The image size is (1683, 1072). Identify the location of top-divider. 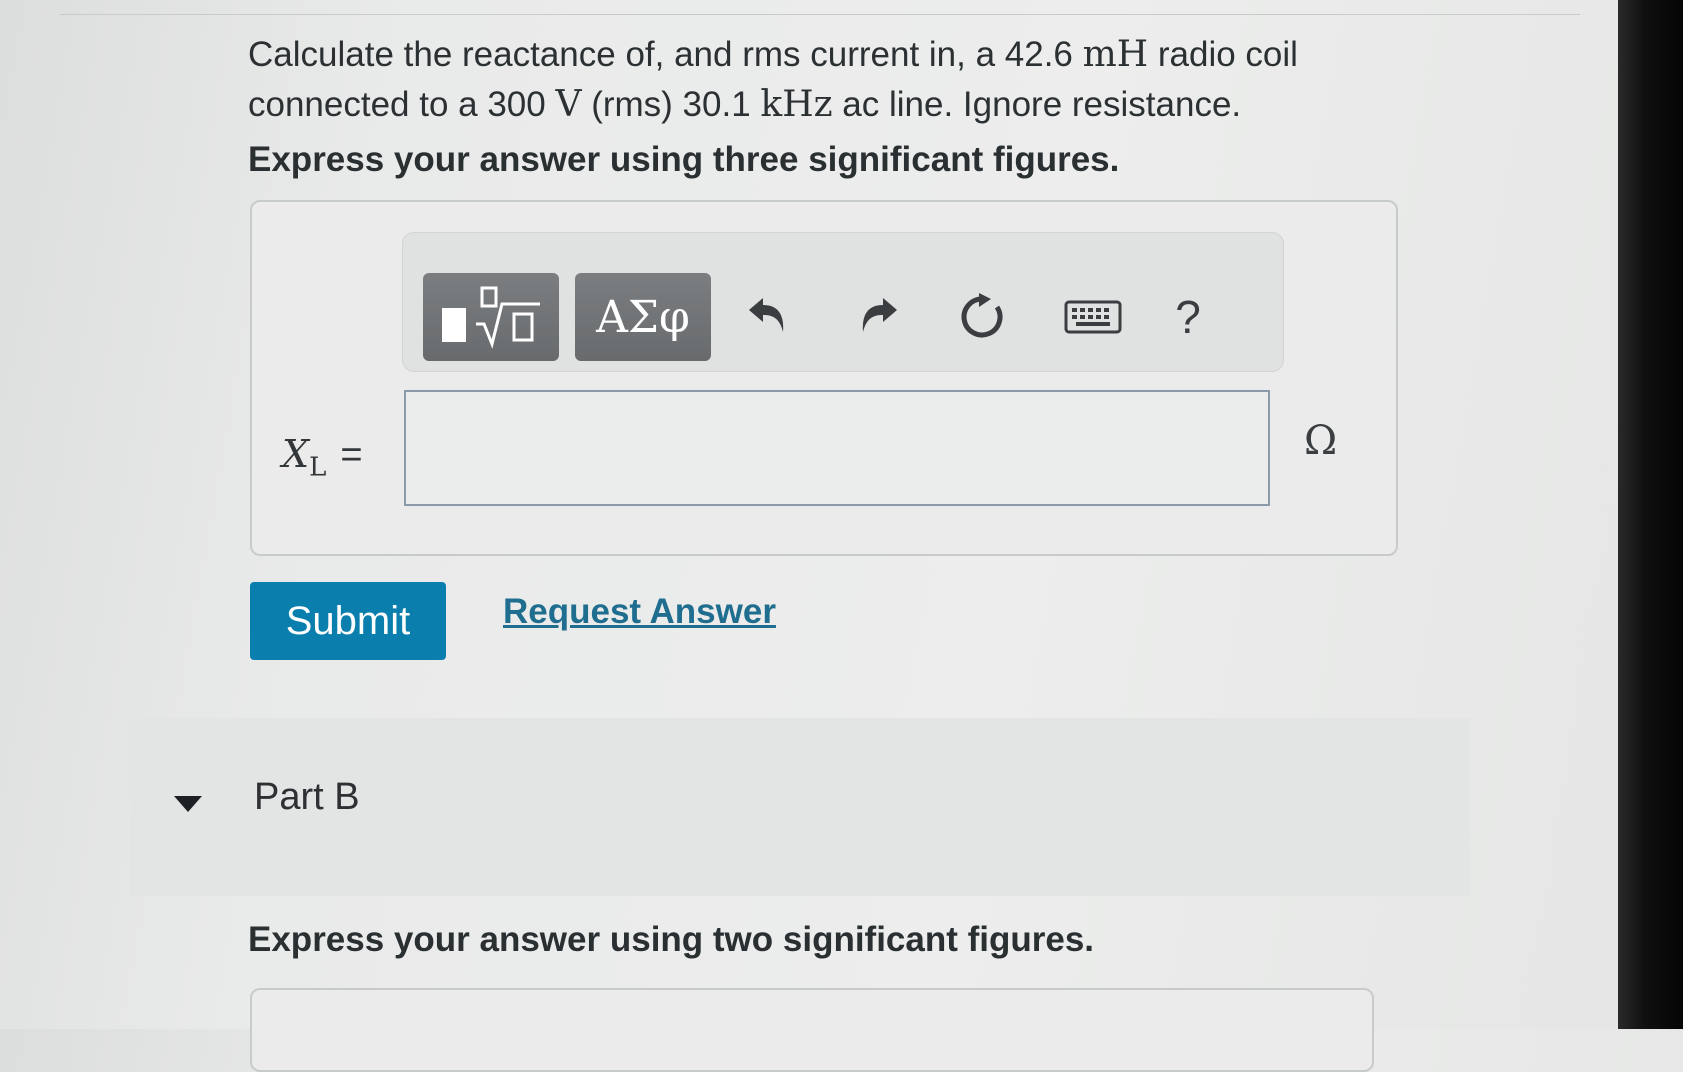
(820, 14).